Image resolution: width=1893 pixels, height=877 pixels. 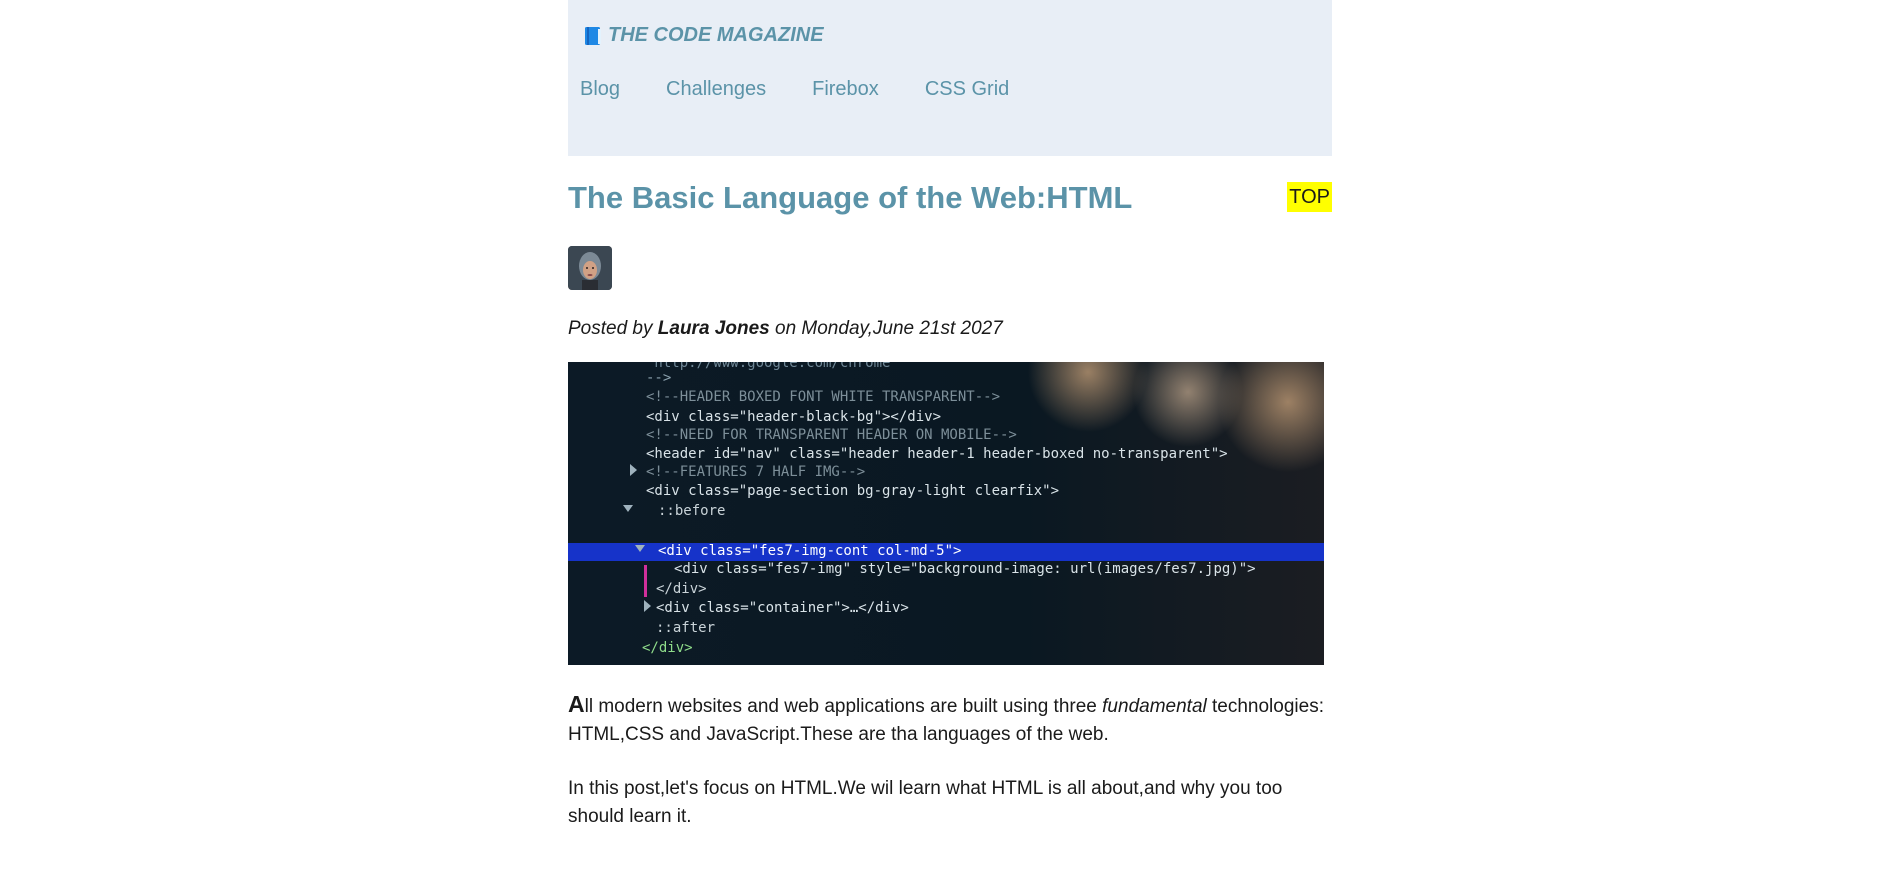 I want to click on hero-code-line: <!--FEATURES 7 HALF IMG-->, so click(x=755, y=472).